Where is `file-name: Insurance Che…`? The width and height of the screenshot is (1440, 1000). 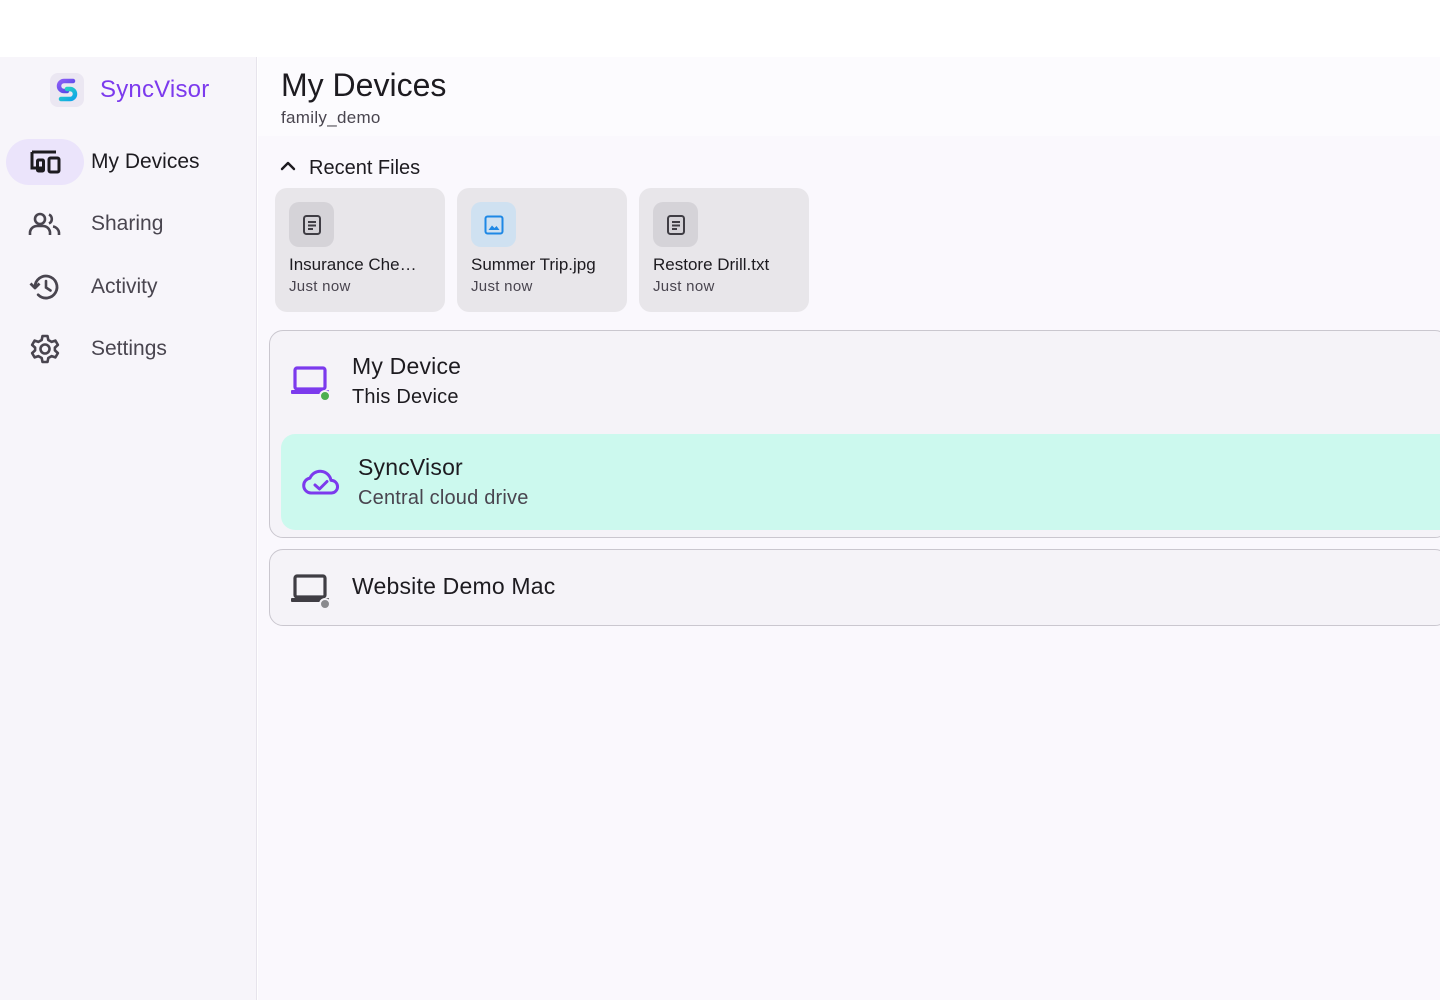
file-name: Insurance Che… is located at coordinates (353, 264).